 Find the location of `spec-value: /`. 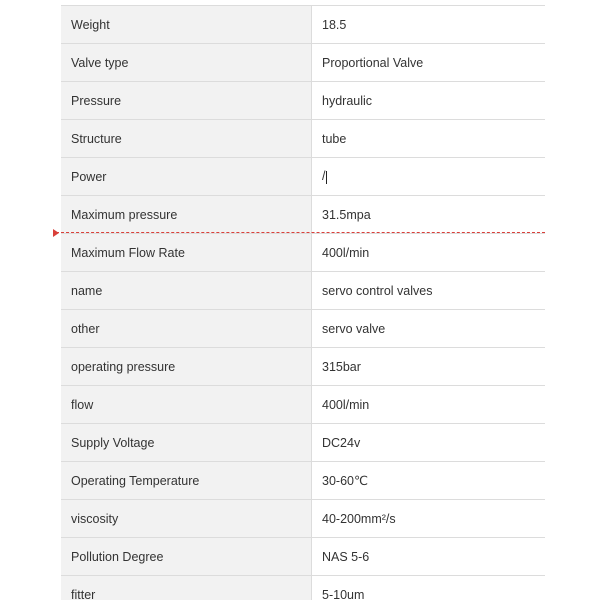

spec-value: / is located at coordinates (324, 176).